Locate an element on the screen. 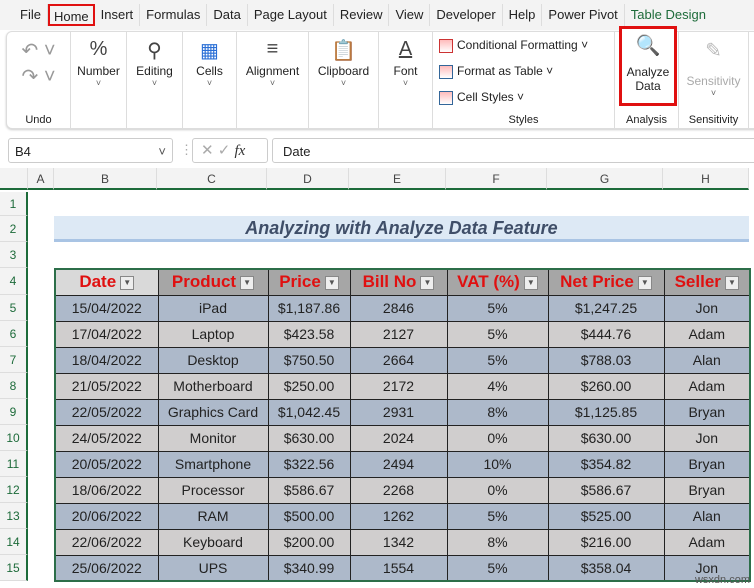  table-cell: $200.00 is located at coordinates (309, 542).